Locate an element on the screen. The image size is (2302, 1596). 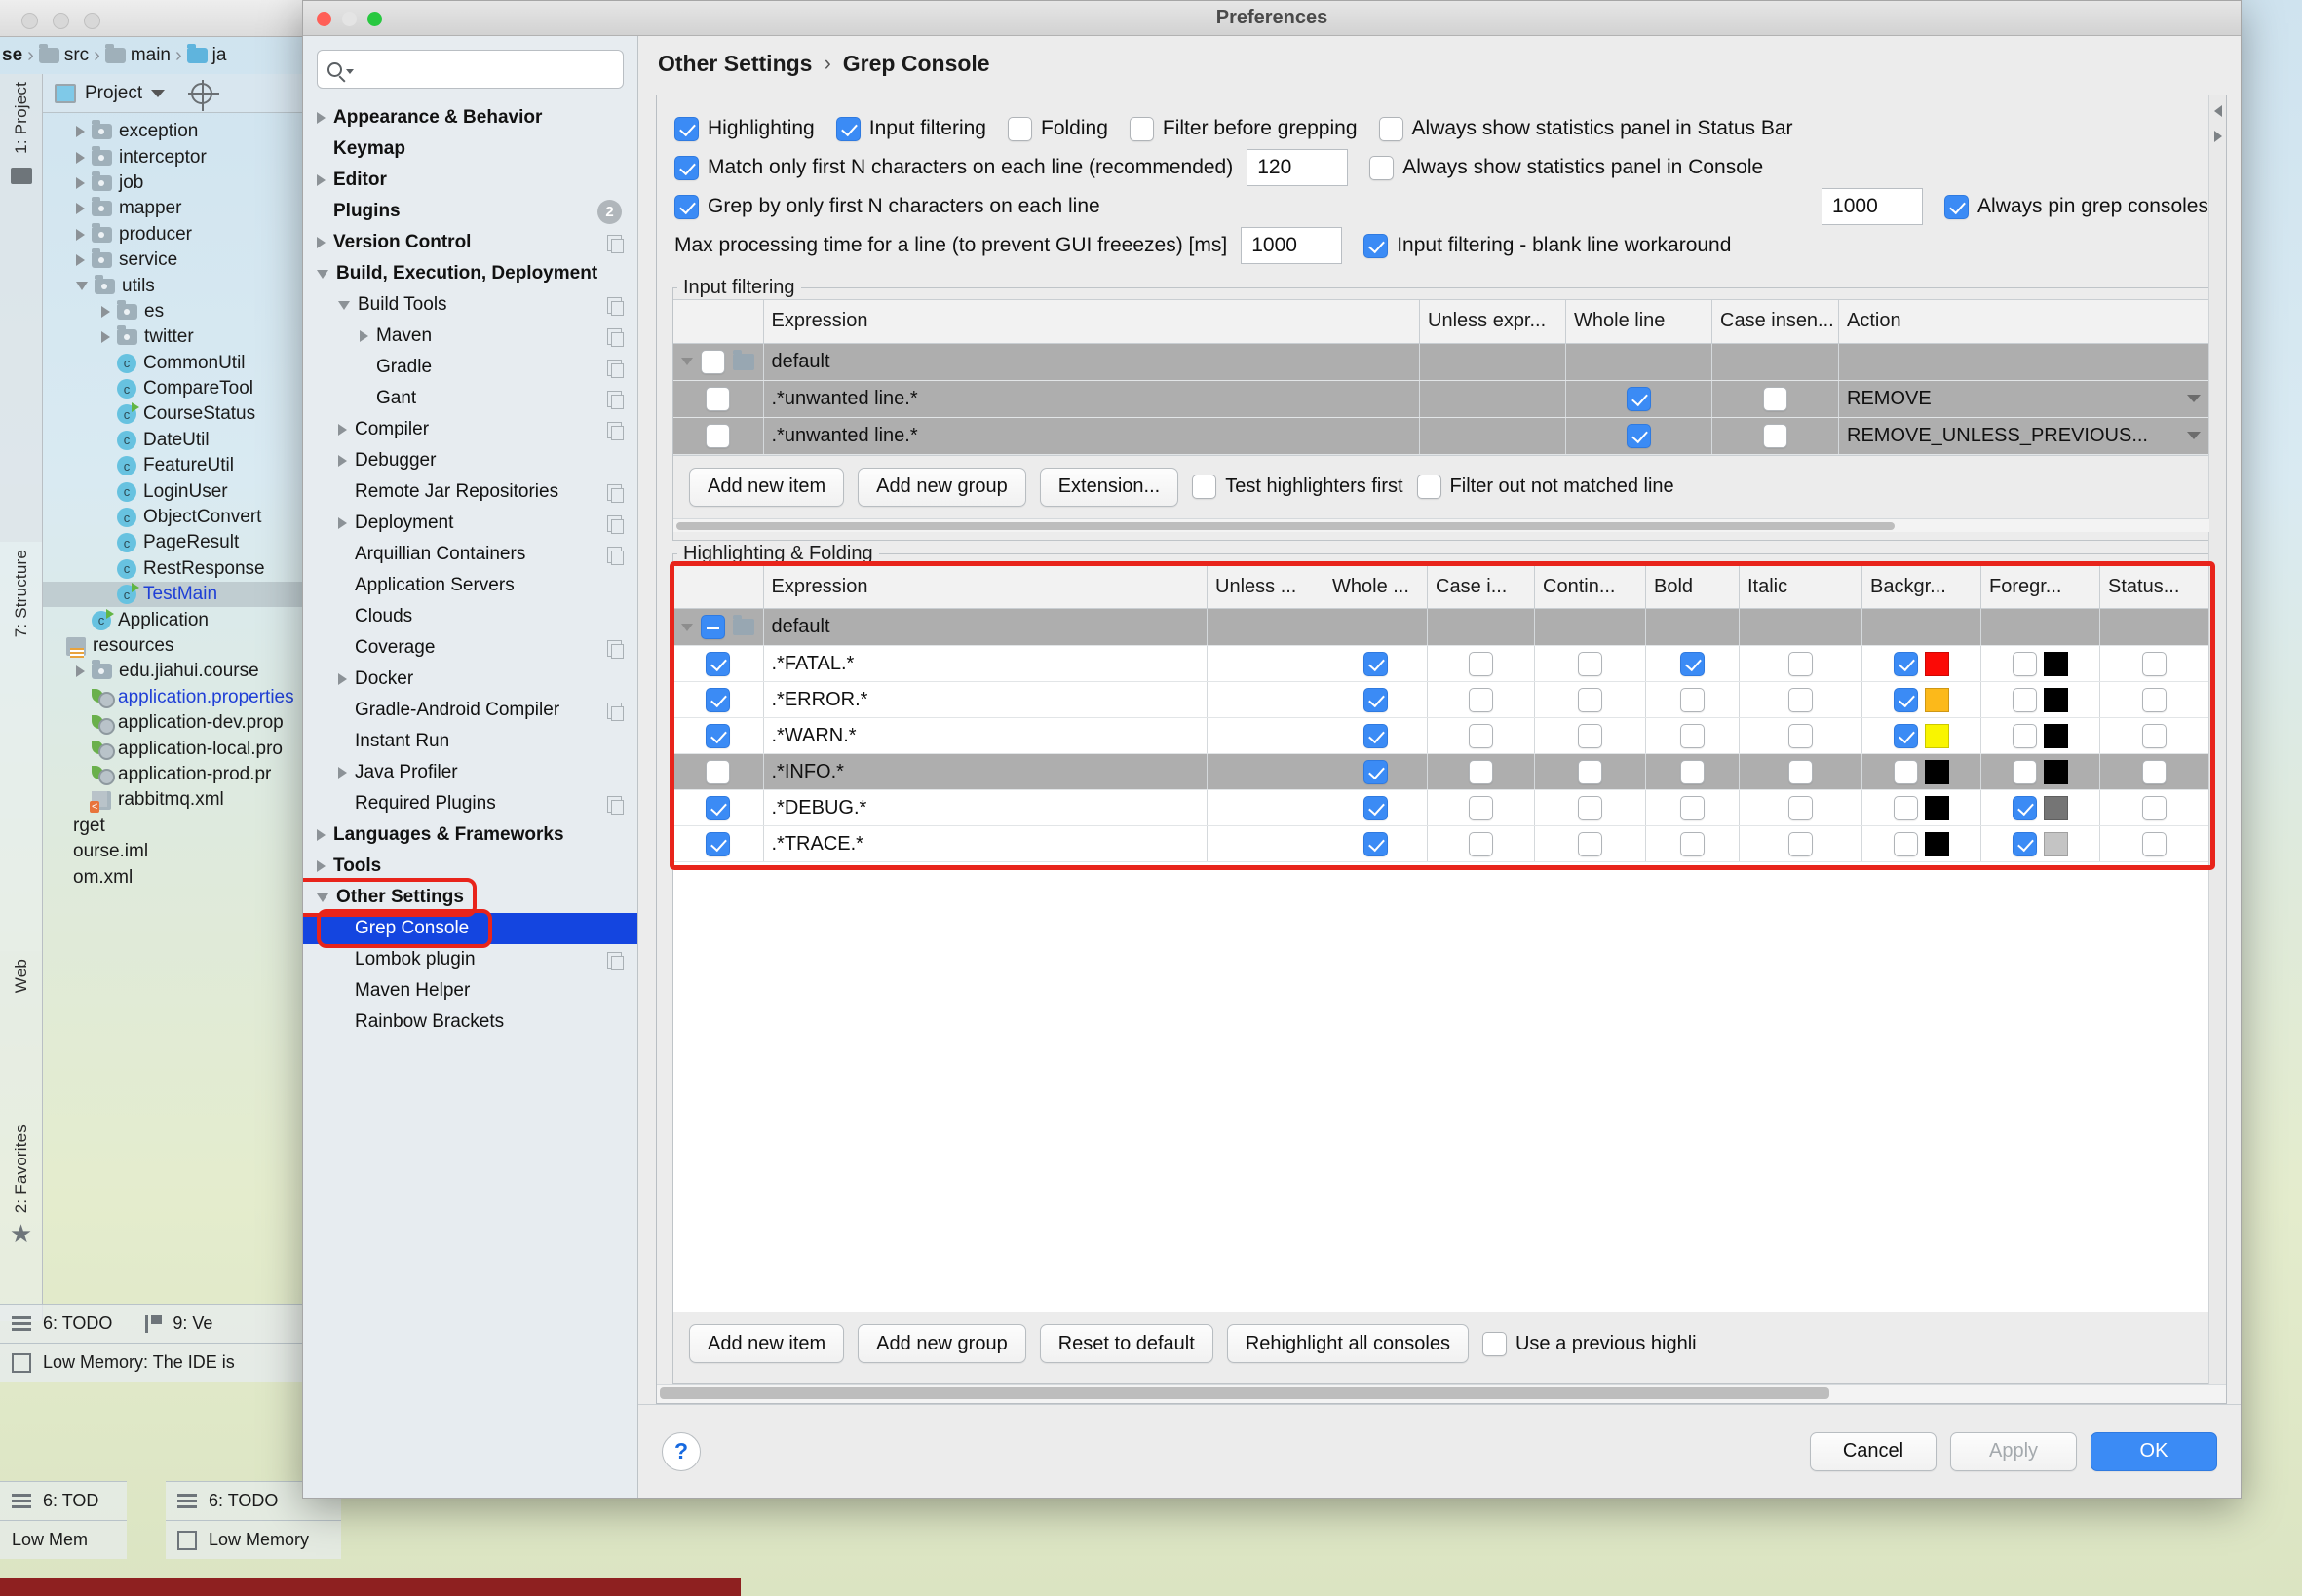
sidebar-item-gradle-android-compiler: Gradle-Android Compiler is located at coordinates (470, 711).